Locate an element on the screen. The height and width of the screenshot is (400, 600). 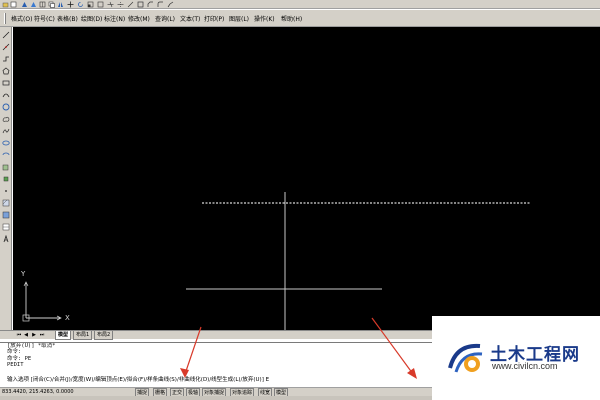
extend-icon is located at coordinates (120, 4).